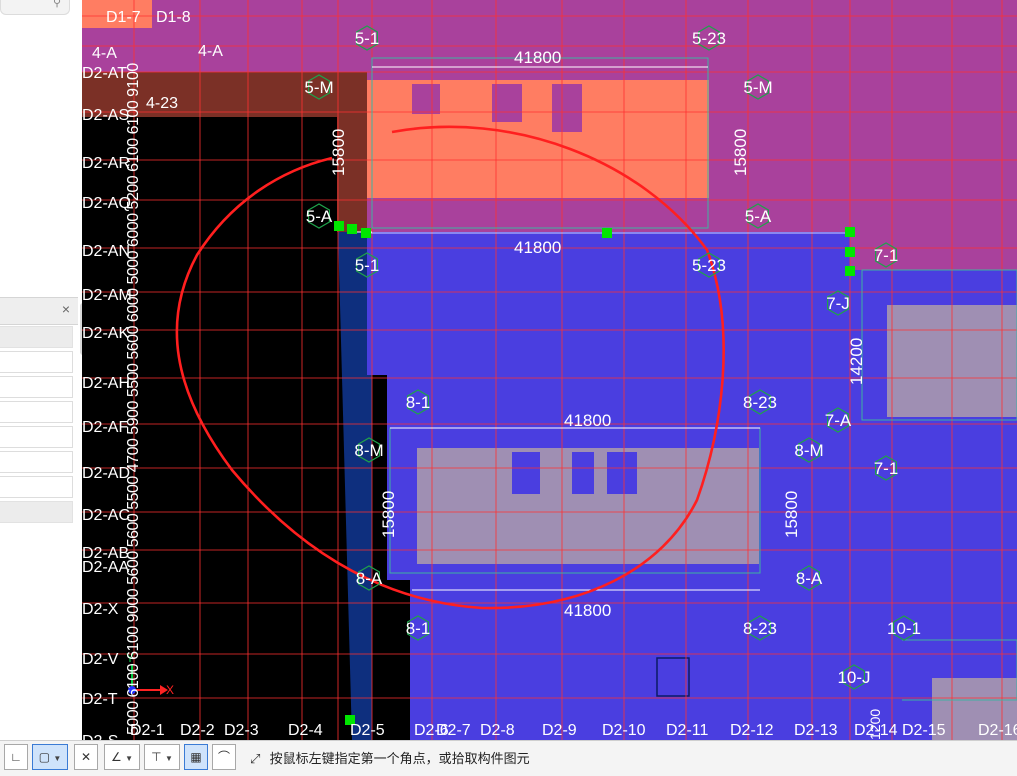 Image resolution: width=1017 pixels, height=776 pixels. I want to click on grid-label-left: D2-AC, so click(106, 515).